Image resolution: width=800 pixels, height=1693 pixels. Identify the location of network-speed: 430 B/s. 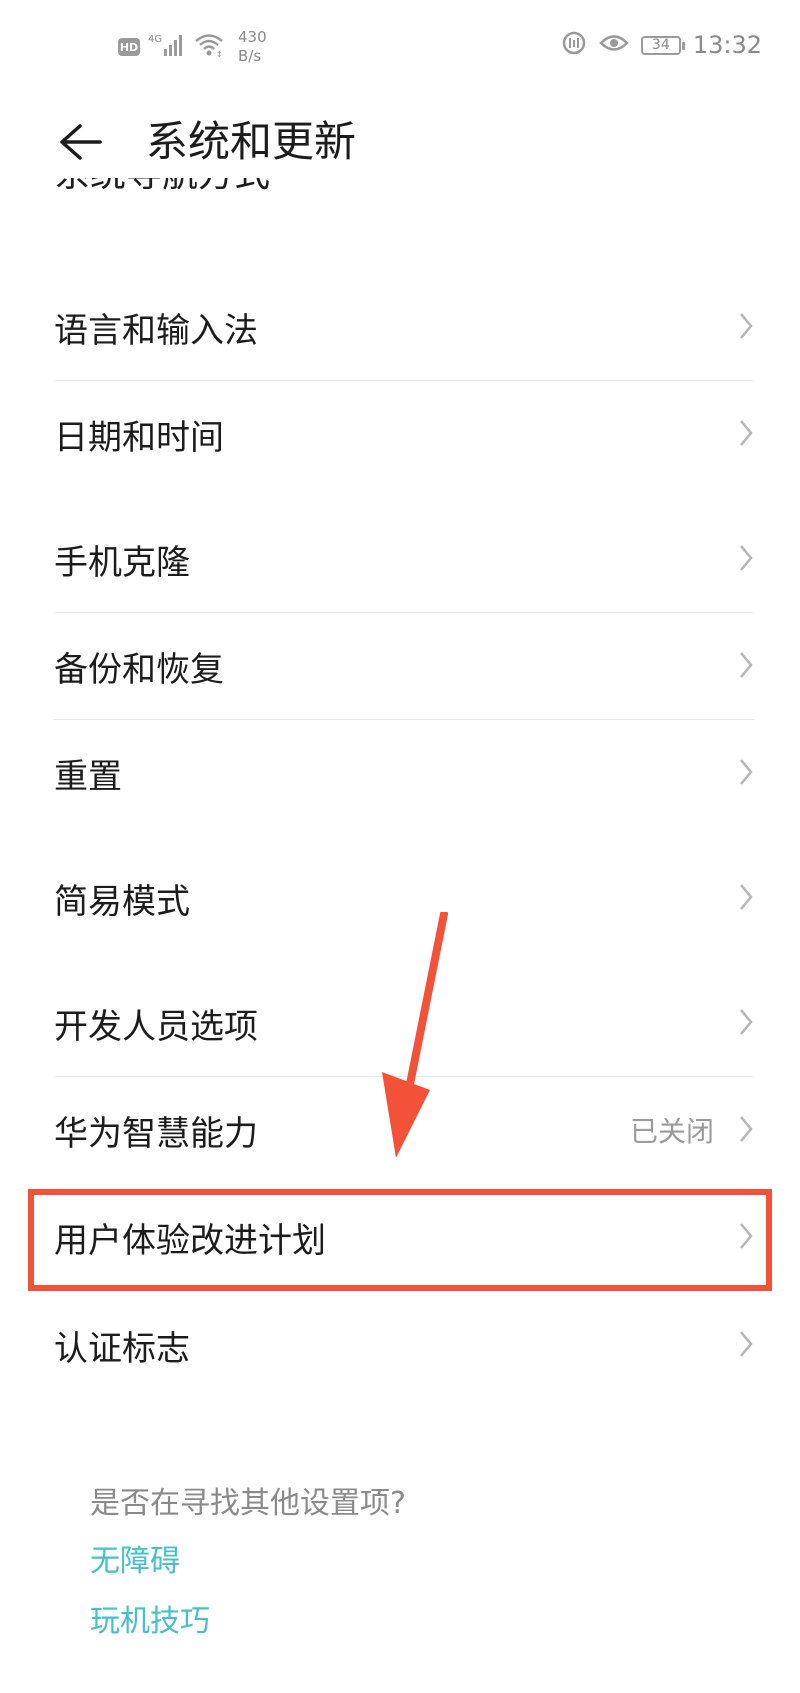
(252, 47).